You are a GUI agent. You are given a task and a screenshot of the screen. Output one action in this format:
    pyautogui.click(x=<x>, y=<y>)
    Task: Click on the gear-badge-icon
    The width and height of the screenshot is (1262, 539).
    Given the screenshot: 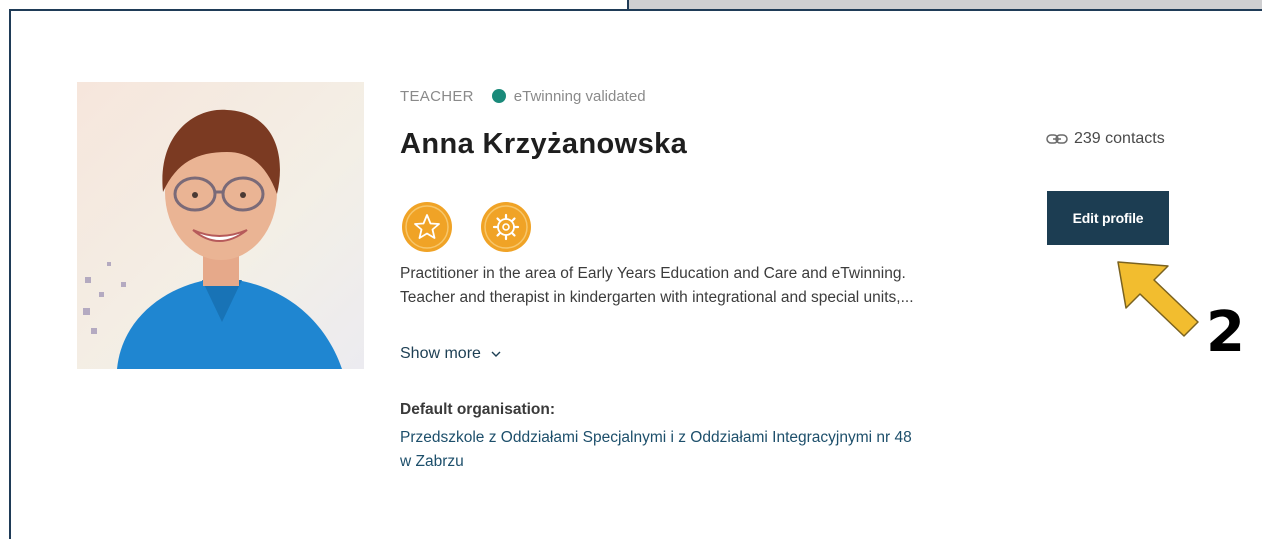 What is the action you would take?
    pyautogui.click(x=506, y=227)
    